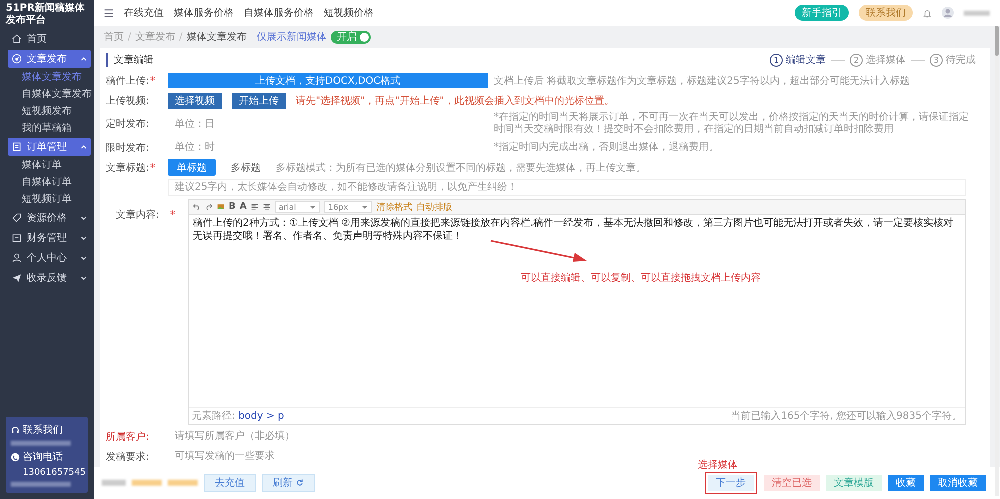 Image resolution: width=1000 pixels, height=499 pixels. What do you see at coordinates (230, 483) in the screenshot?
I see `recharge-button: 去充值` at bounding box center [230, 483].